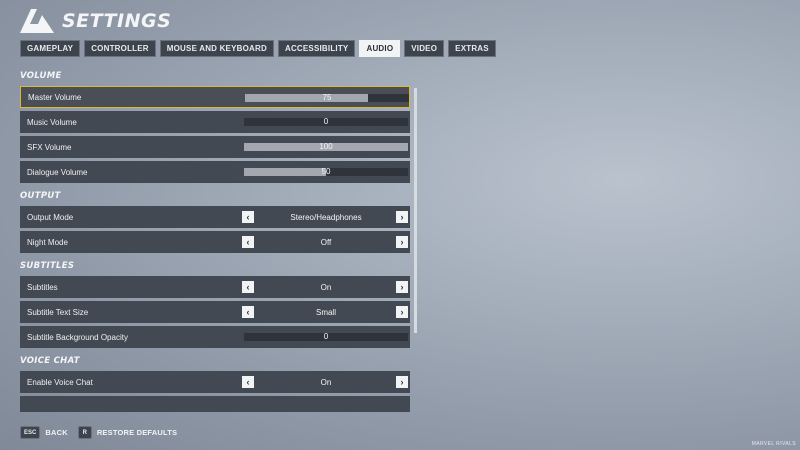  What do you see at coordinates (424, 48) in the screenshot?
I see `tab-video: VIDEO` at bounding box center [424, 48].